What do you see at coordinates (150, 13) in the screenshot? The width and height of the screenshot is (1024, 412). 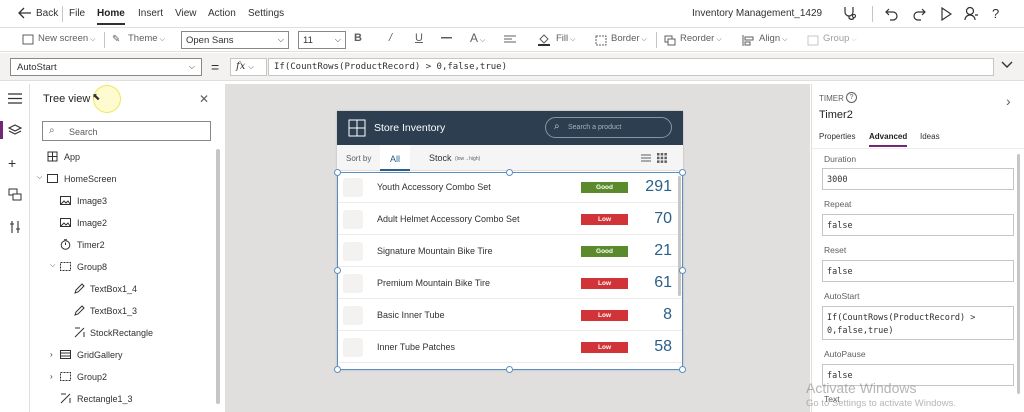 I see `menu-insert: Insert` at bounding box center [150, 13].